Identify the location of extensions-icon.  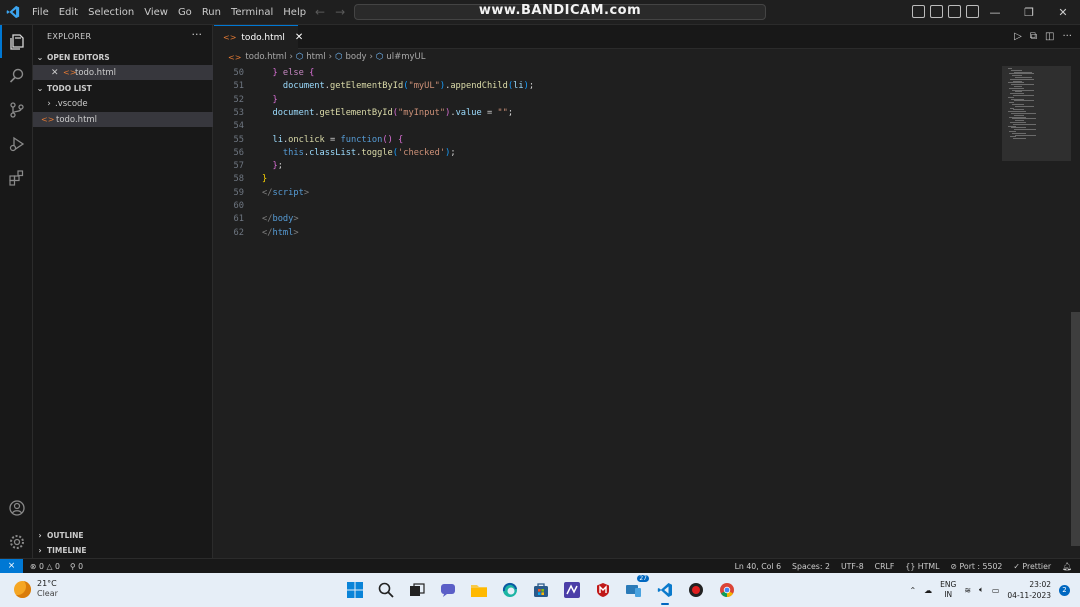
(16, 177).